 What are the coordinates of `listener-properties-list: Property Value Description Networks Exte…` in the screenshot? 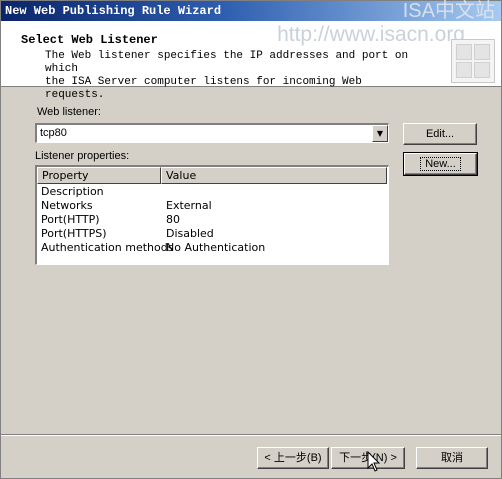 It's located at (212, 215).